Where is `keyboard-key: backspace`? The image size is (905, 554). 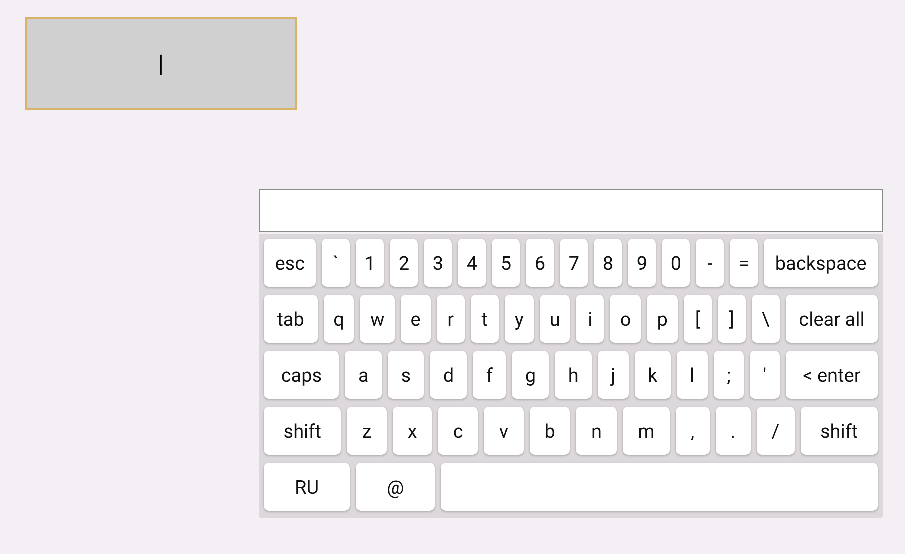
keyboard-key: backspace is located at coordinates (821, 263).